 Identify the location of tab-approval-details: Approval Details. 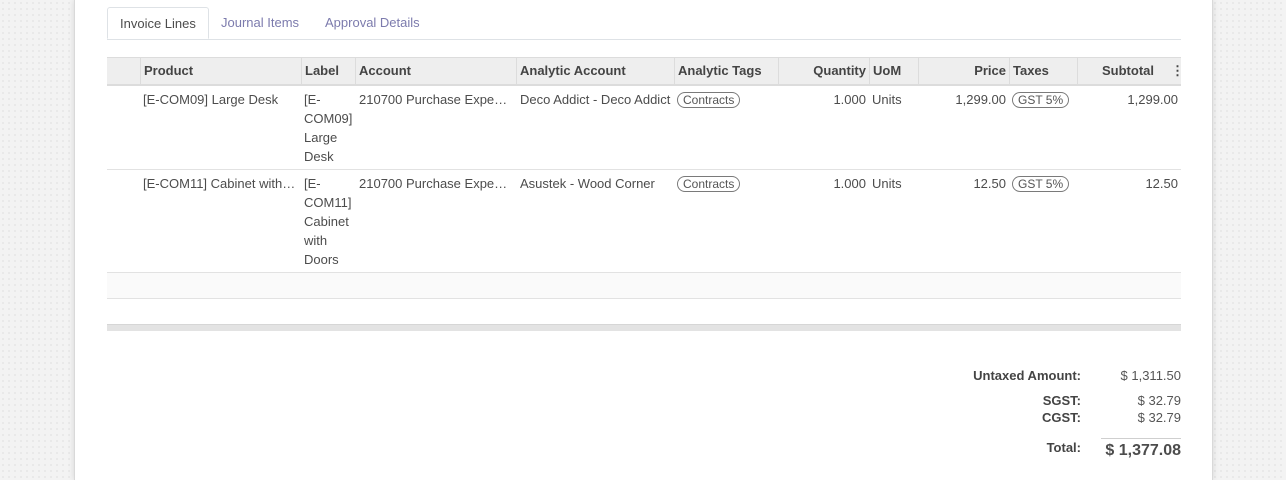
(372, 23).